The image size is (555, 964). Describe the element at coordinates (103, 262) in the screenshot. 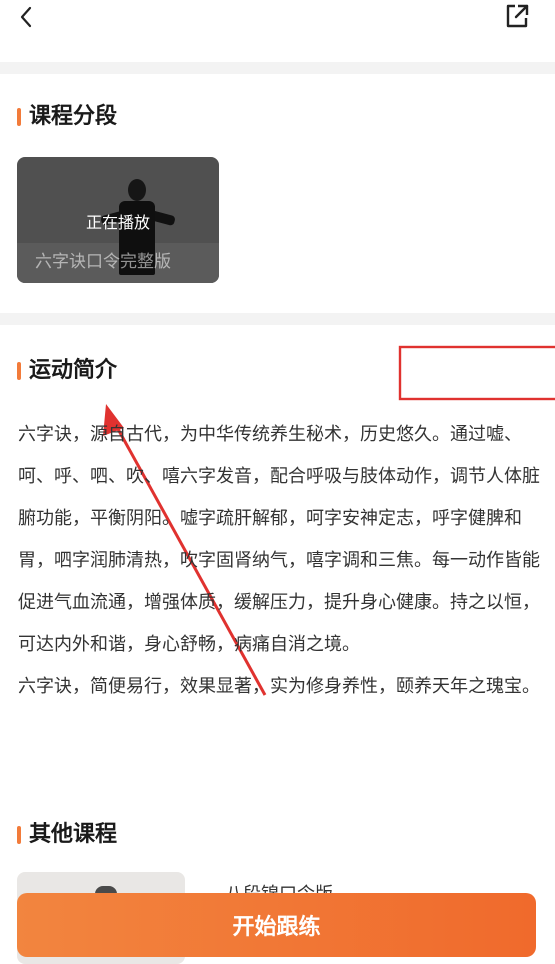

I see `segment-title: 六字诀口令完整版` at that location.